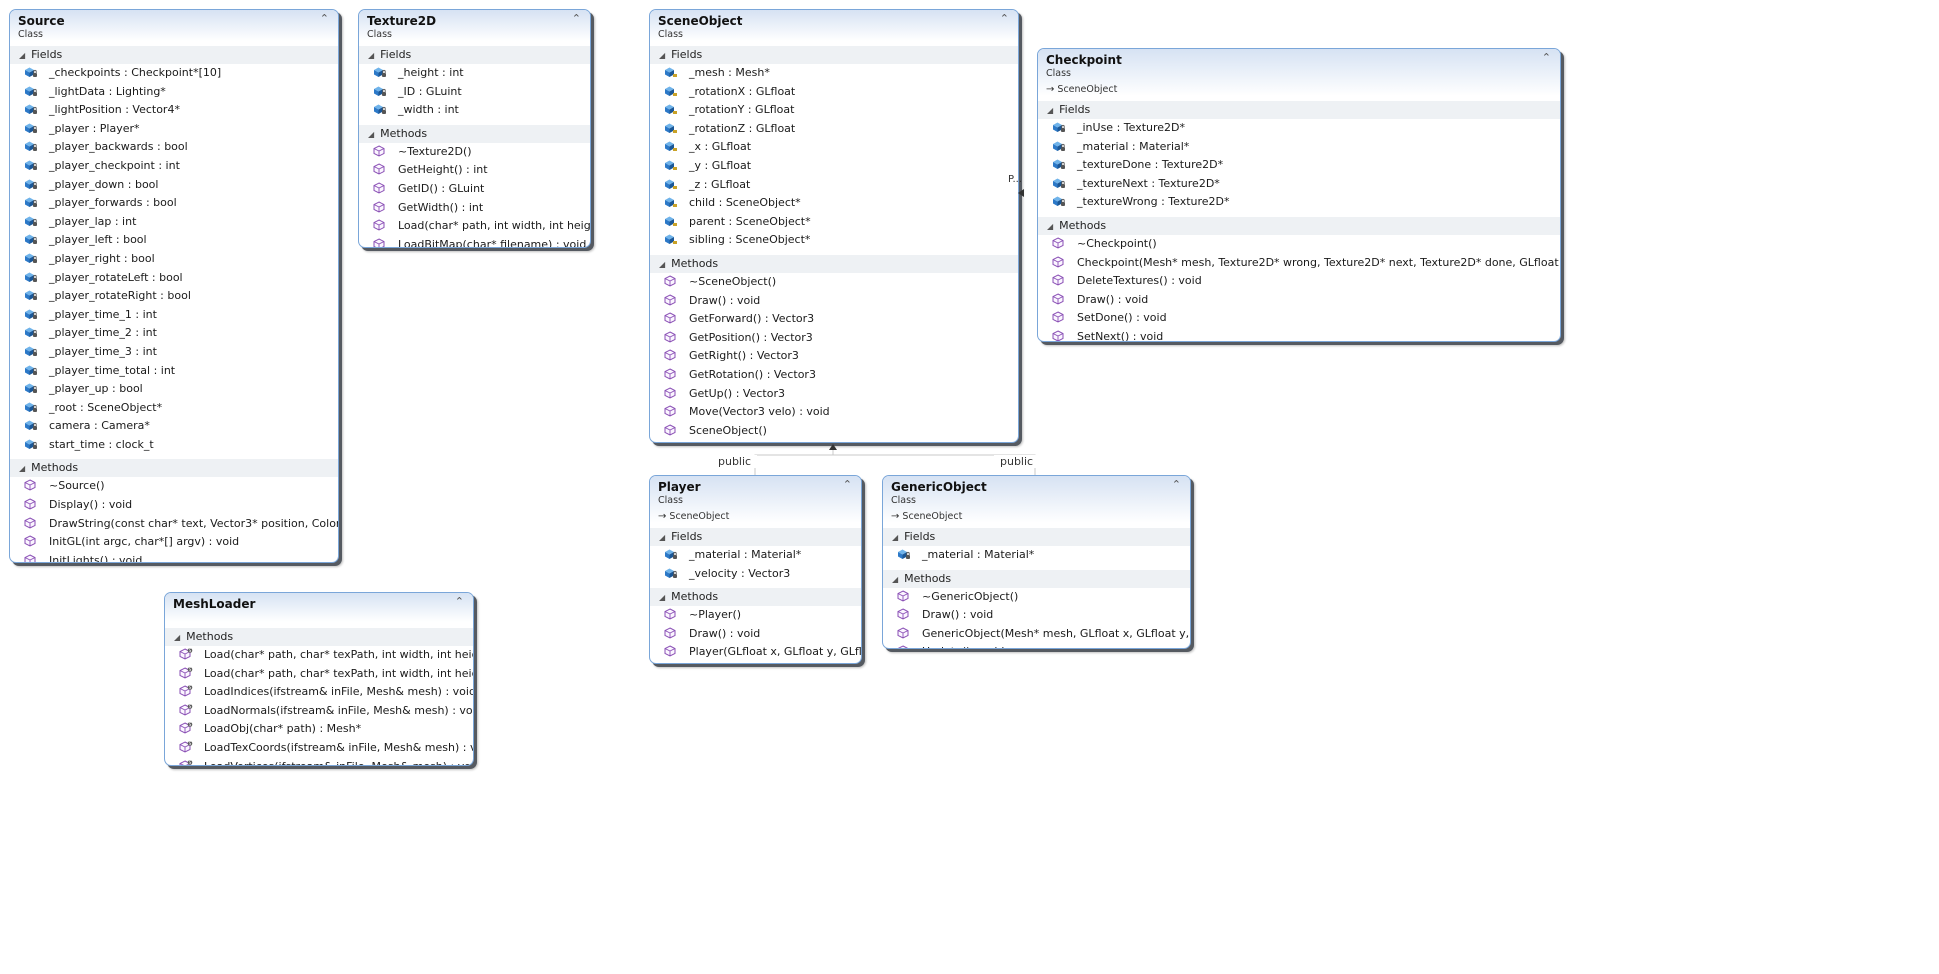 This screenshot has width=1939, height=974. I want to click on inheritance-connector, so click(895, 332).